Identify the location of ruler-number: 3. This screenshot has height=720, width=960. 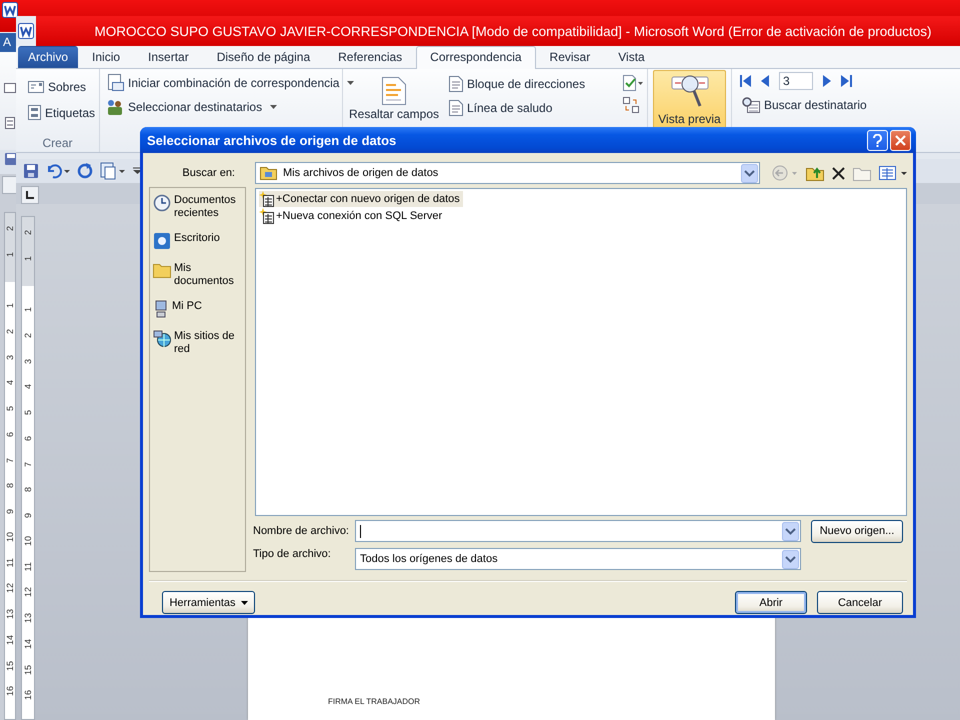
(28, 361).